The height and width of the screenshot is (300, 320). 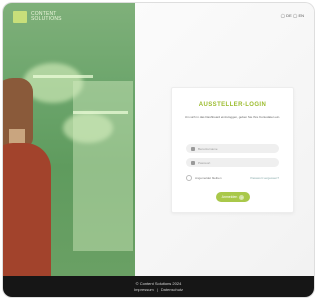 What do you see at coordinates (229, 197) in the screenshot?
I see `login-button-label: Anmelden` at bounding box center [229, 197].